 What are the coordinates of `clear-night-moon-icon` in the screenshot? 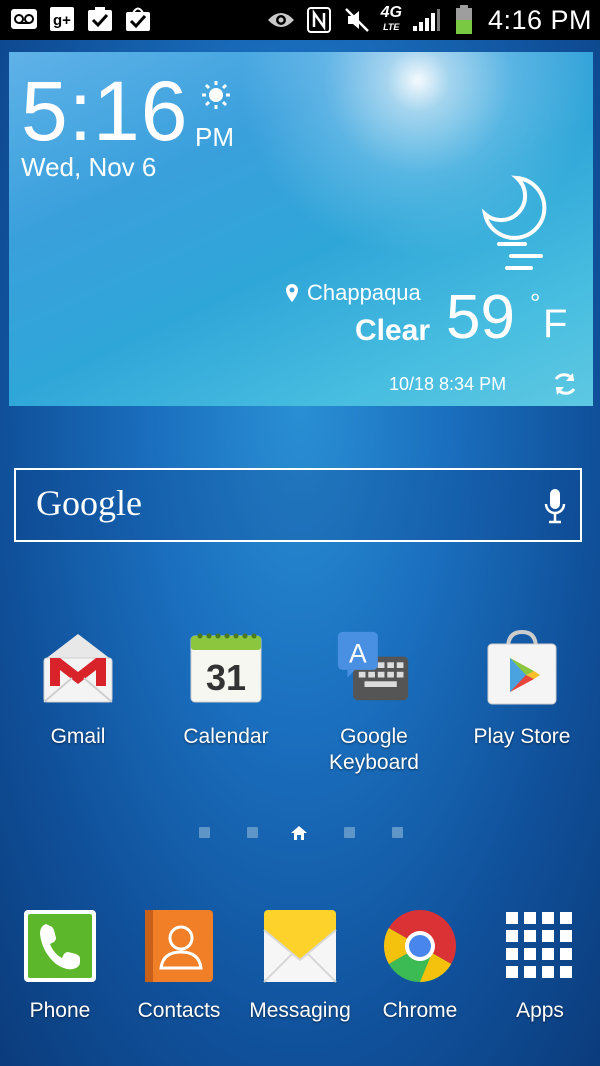 It's located at (514, 226).